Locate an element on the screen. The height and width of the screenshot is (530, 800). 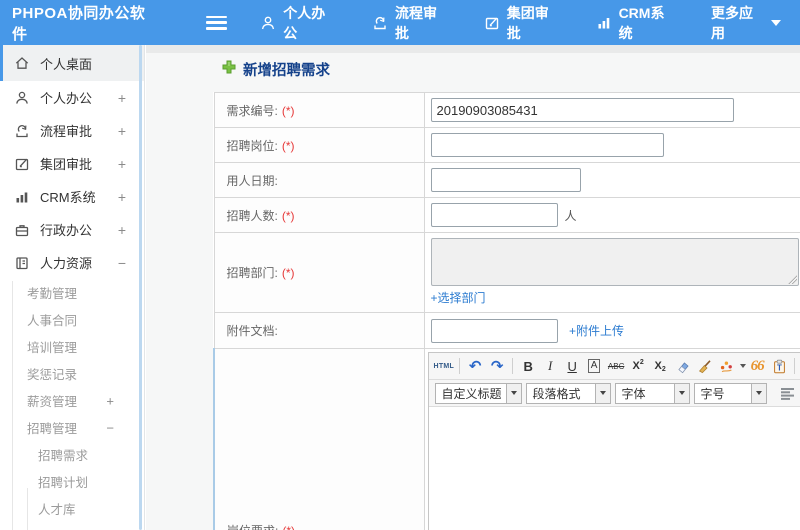
hamburger-menu-icon is located at coordinates (217, 22).